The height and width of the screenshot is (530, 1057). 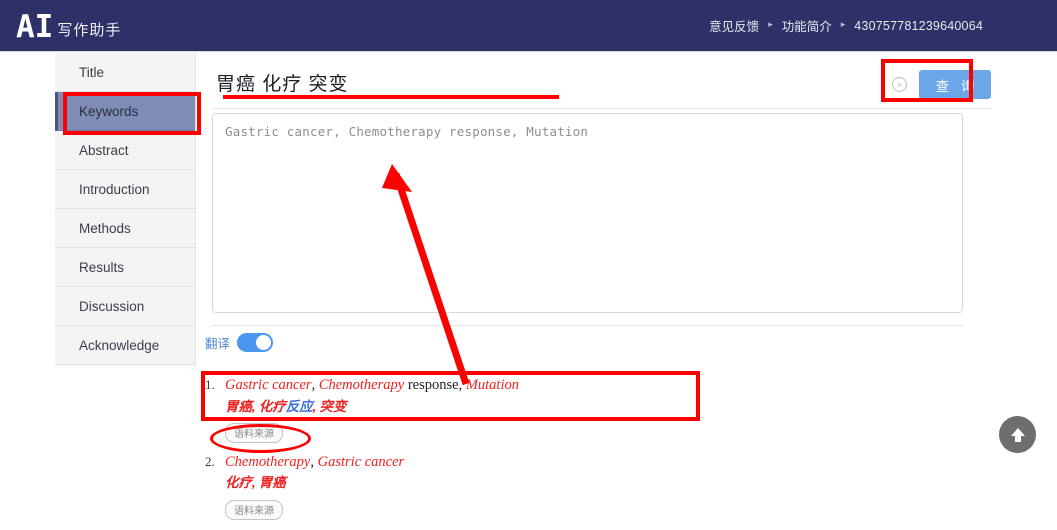 I want to click on search-bar: × 查 询, so click(x=601, y=85).